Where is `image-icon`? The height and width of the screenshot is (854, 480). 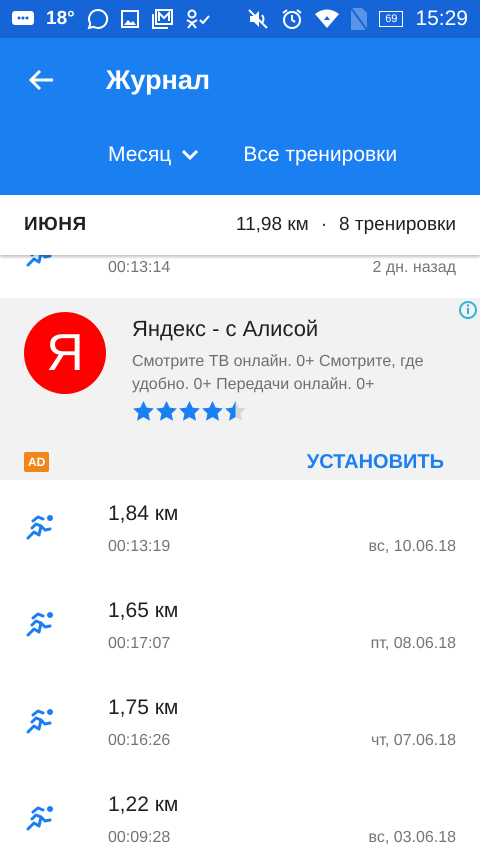
image-icon is located at coordinates (129, 19).